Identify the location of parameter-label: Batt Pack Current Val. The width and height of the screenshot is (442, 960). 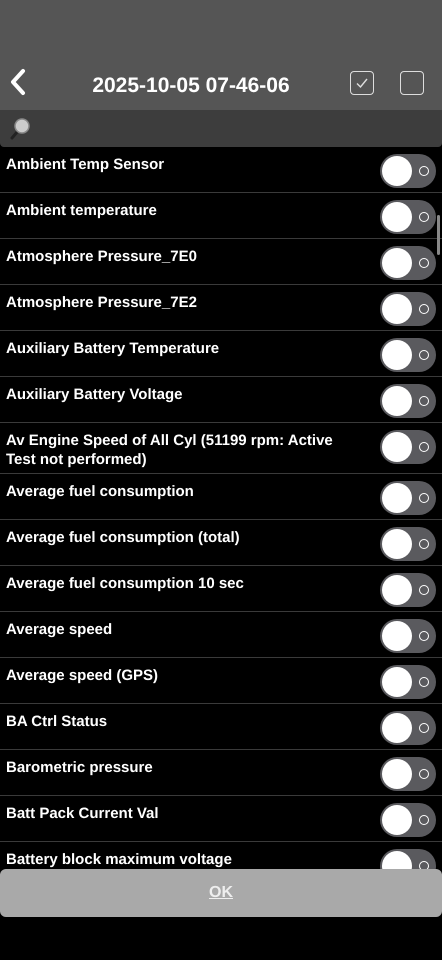
(82, 813).